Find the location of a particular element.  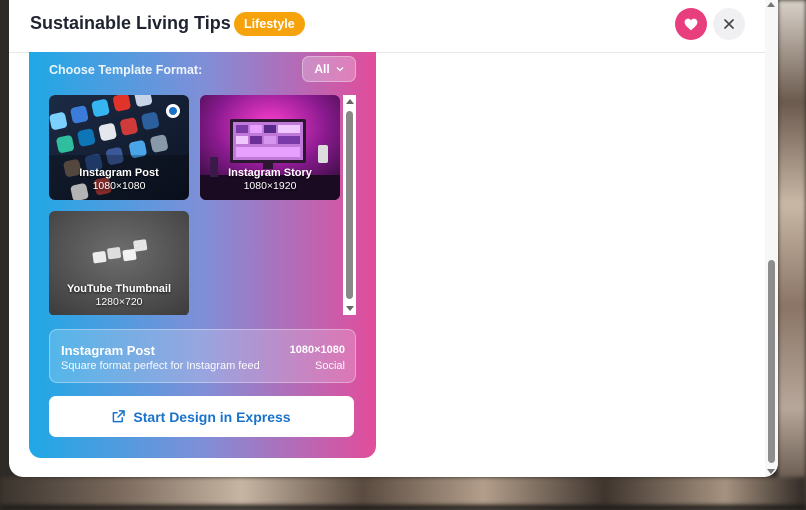

chevron-down-icon is located at coordinates (340, 69).